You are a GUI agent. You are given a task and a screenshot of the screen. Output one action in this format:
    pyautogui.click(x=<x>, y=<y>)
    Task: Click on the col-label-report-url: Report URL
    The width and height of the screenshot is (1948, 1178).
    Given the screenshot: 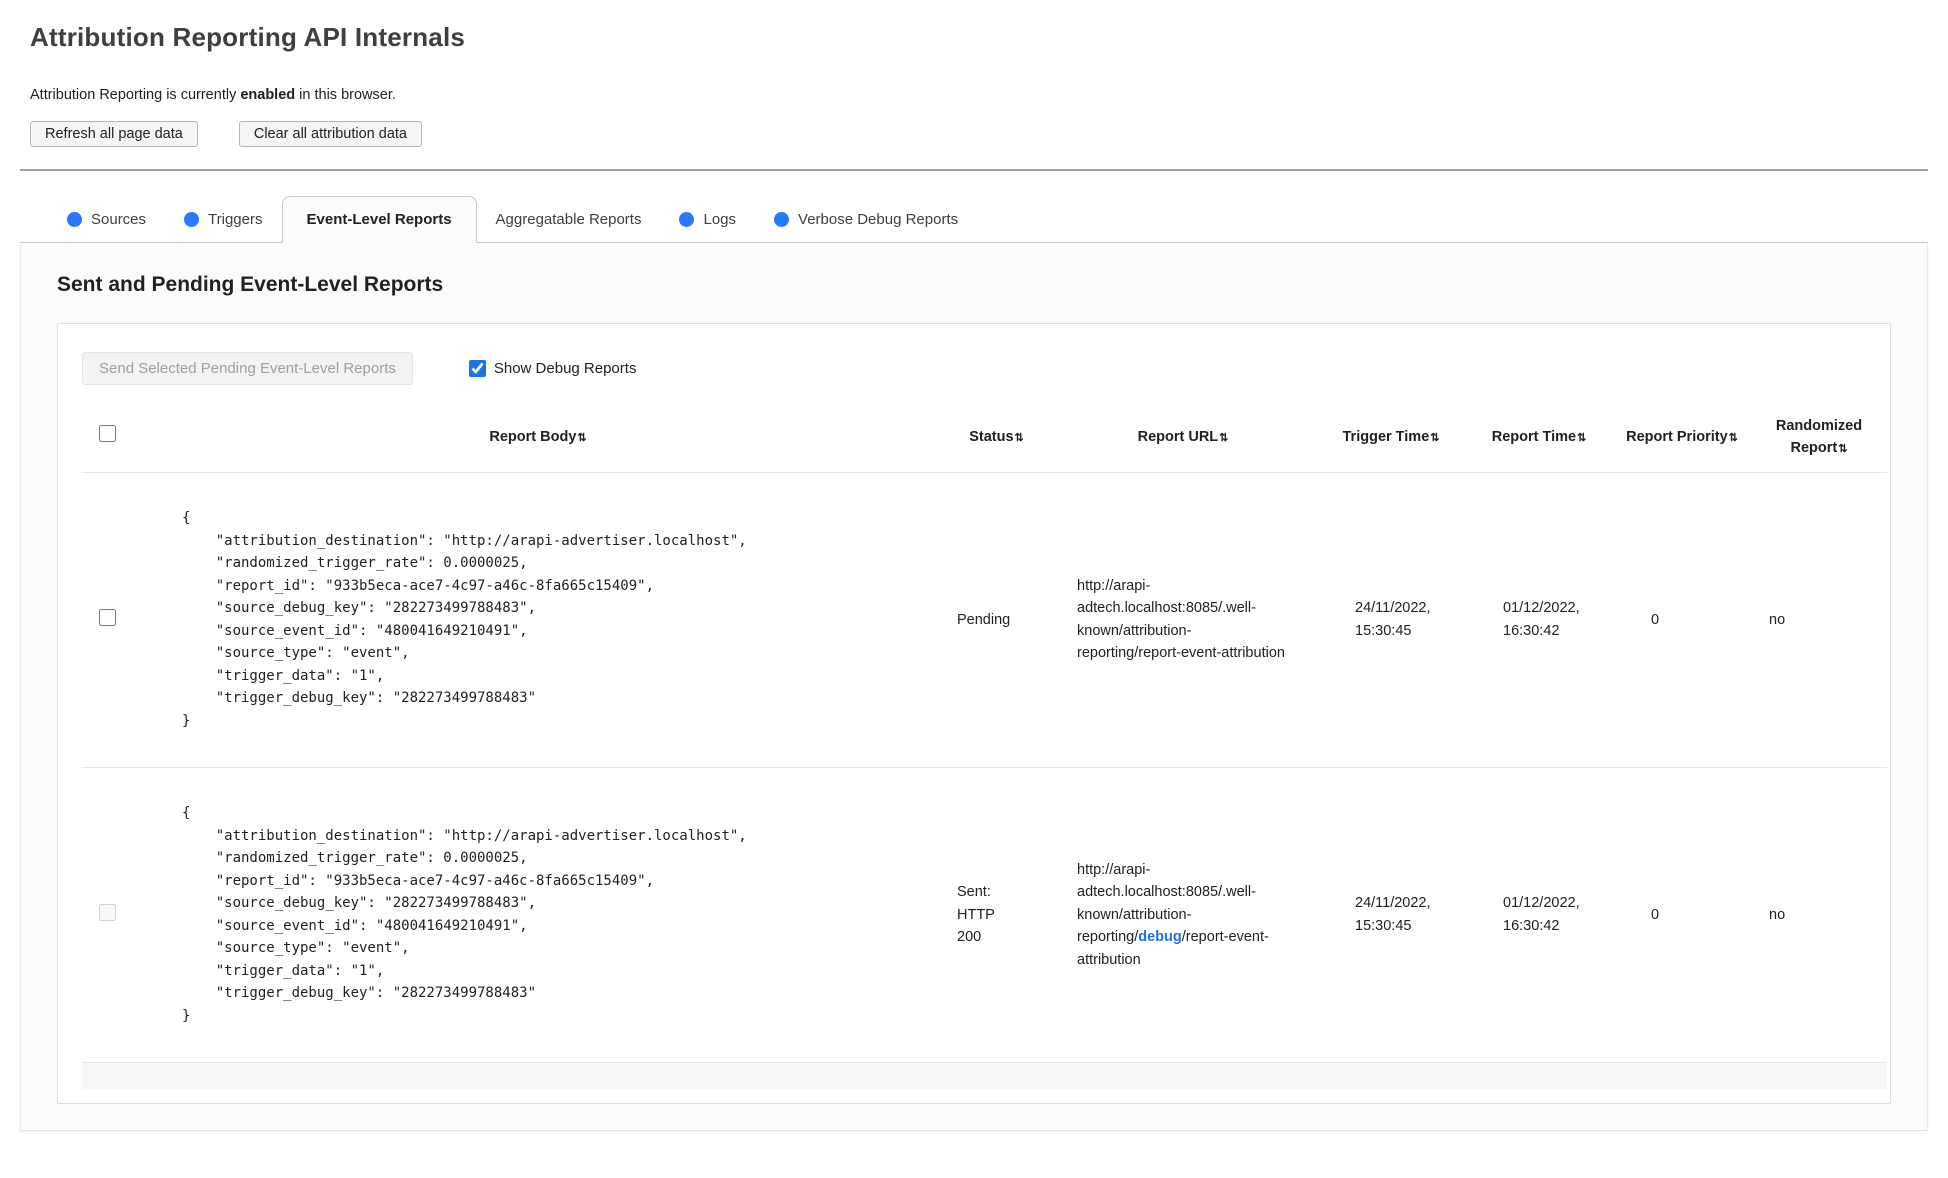 What is the action you would take?
    pyautogui.click(x=1178, y=437)
    